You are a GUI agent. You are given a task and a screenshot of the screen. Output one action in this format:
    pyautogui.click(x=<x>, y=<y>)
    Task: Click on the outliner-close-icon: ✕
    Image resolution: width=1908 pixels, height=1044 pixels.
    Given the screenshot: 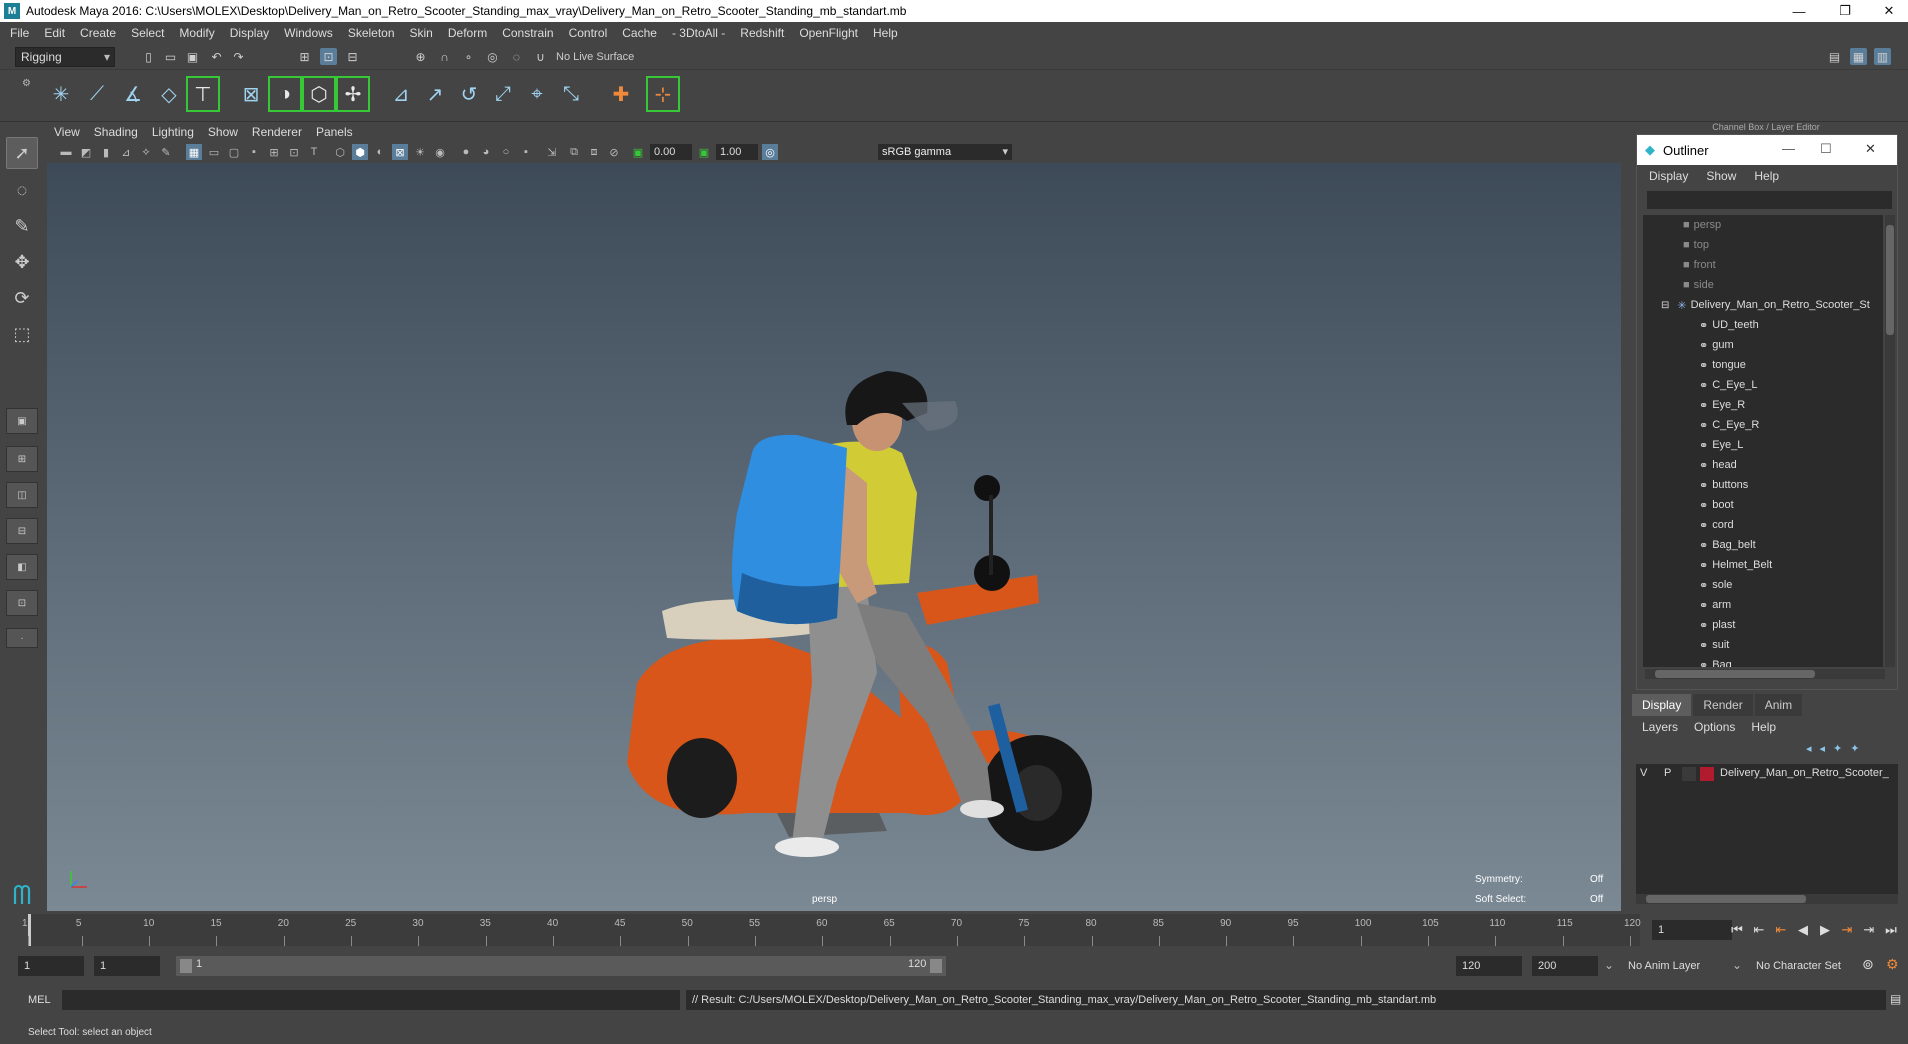 What is the action you would take?
    pyautogui.click(x=1870, y=149)
    